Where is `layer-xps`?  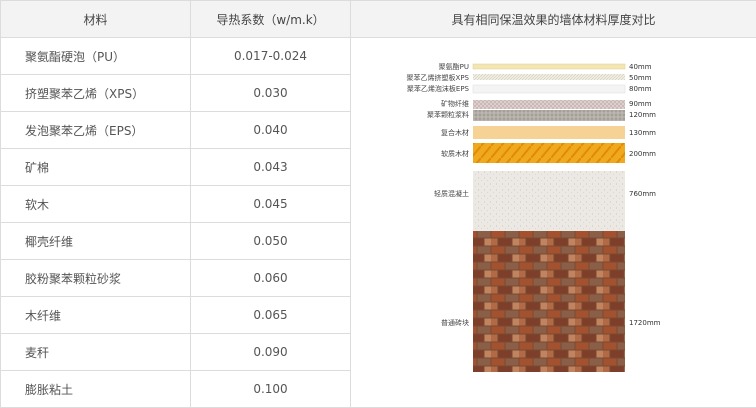 layer-xps is located at coordinates (549, 77).